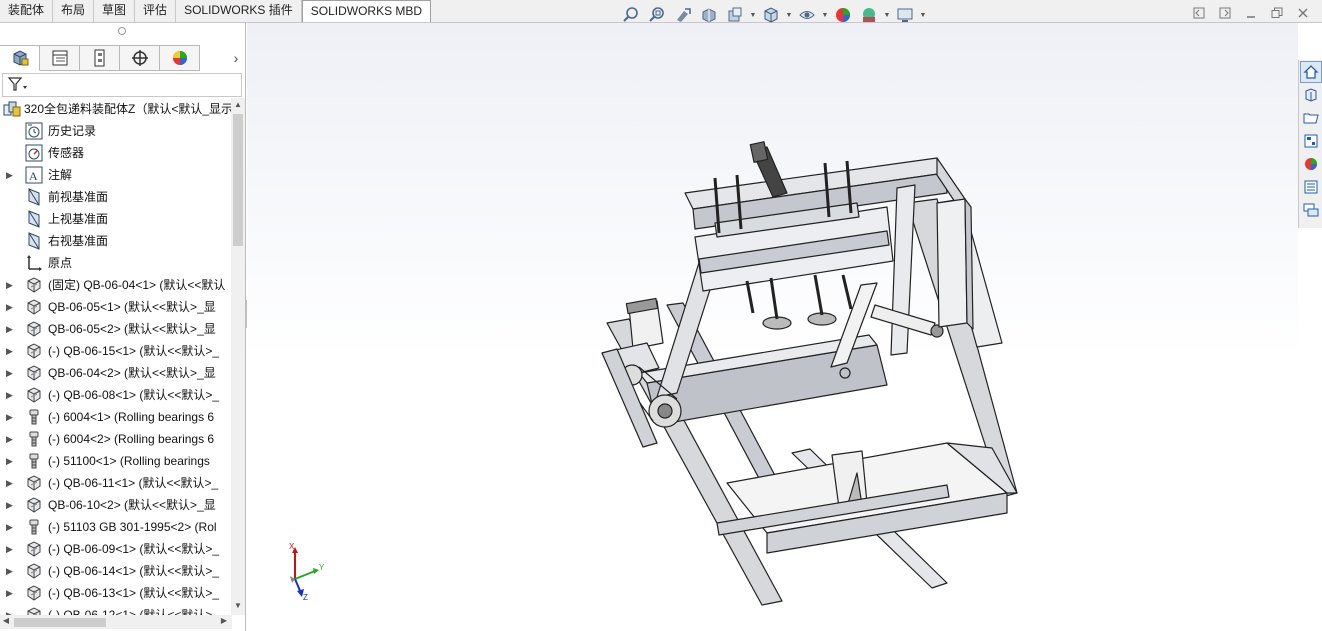 The height and width of the screenshot is (631, 1322). Describe the element at coordinates (116, 351) in the screenshot. I see `tree-item: ▶ (-) QB-06-15<1> (默认<<默认>_` at that location.